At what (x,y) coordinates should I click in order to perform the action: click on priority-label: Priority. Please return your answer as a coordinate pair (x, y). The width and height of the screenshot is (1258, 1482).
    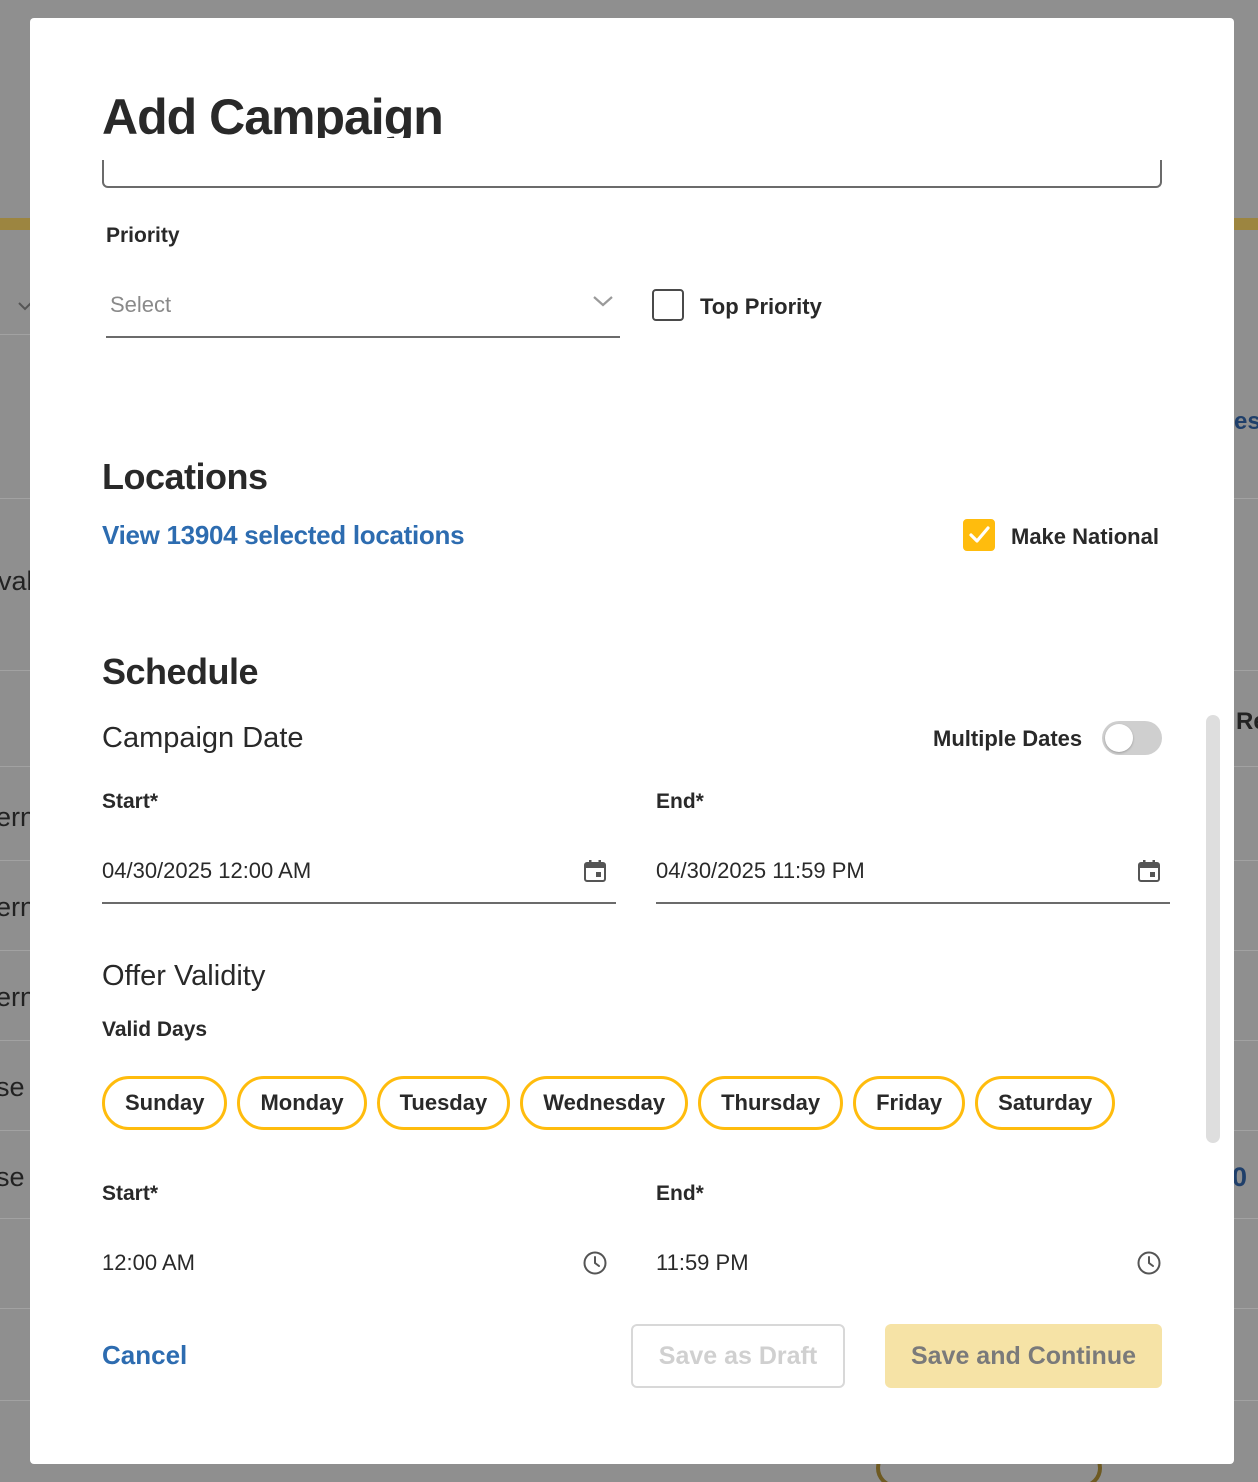
    Looking at the image, I should click on (143, 235).